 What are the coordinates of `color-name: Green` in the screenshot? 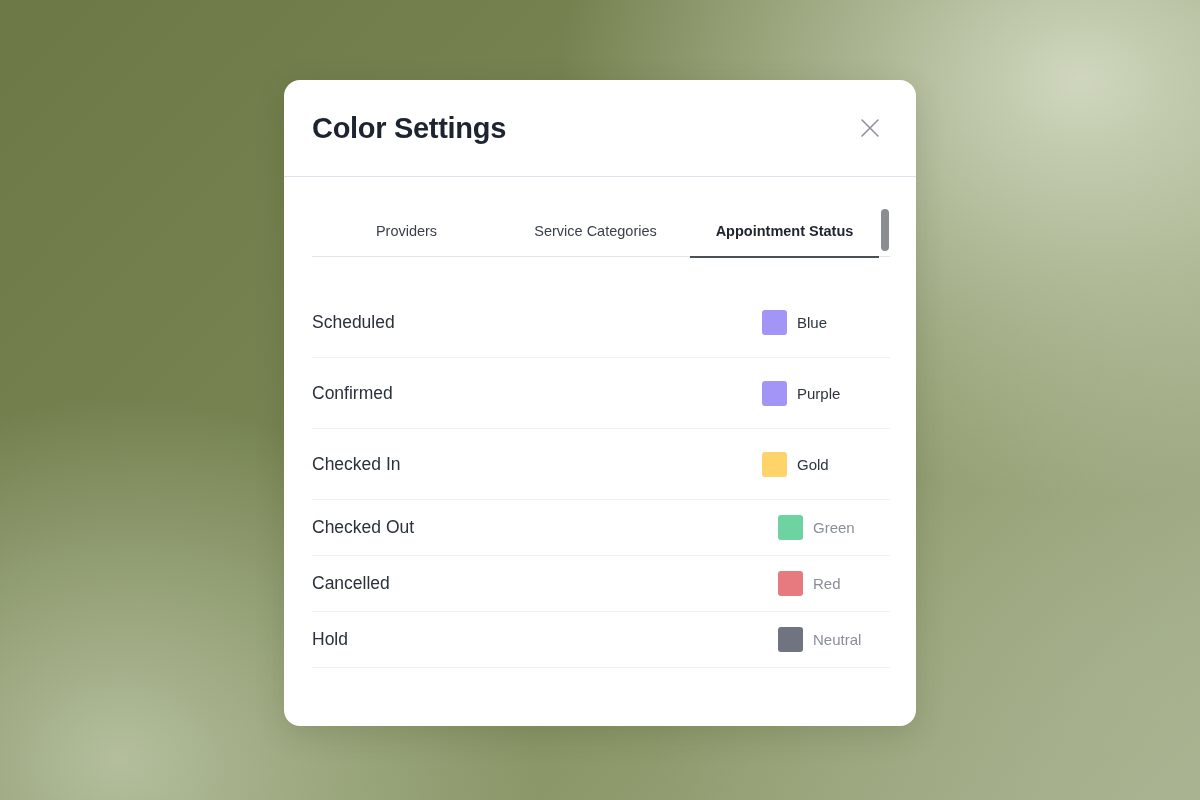 It's located at (834, 527).